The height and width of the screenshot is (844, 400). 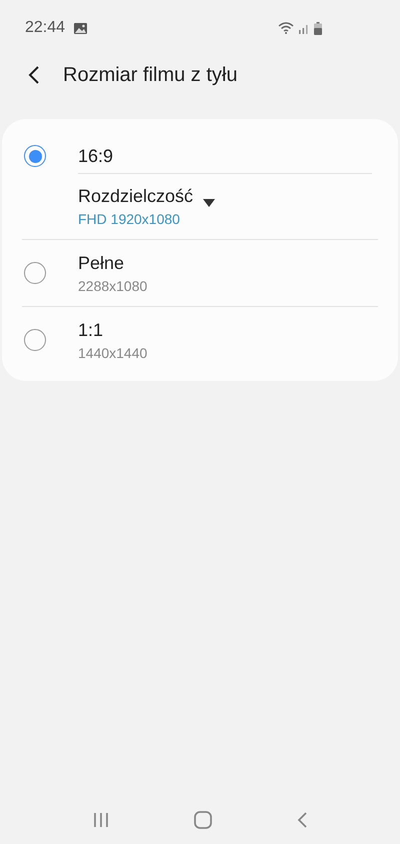 What do you see at coordinates (304, 28) in the screenshot?
I see `signal-icon` at bounding box center [304, 28].